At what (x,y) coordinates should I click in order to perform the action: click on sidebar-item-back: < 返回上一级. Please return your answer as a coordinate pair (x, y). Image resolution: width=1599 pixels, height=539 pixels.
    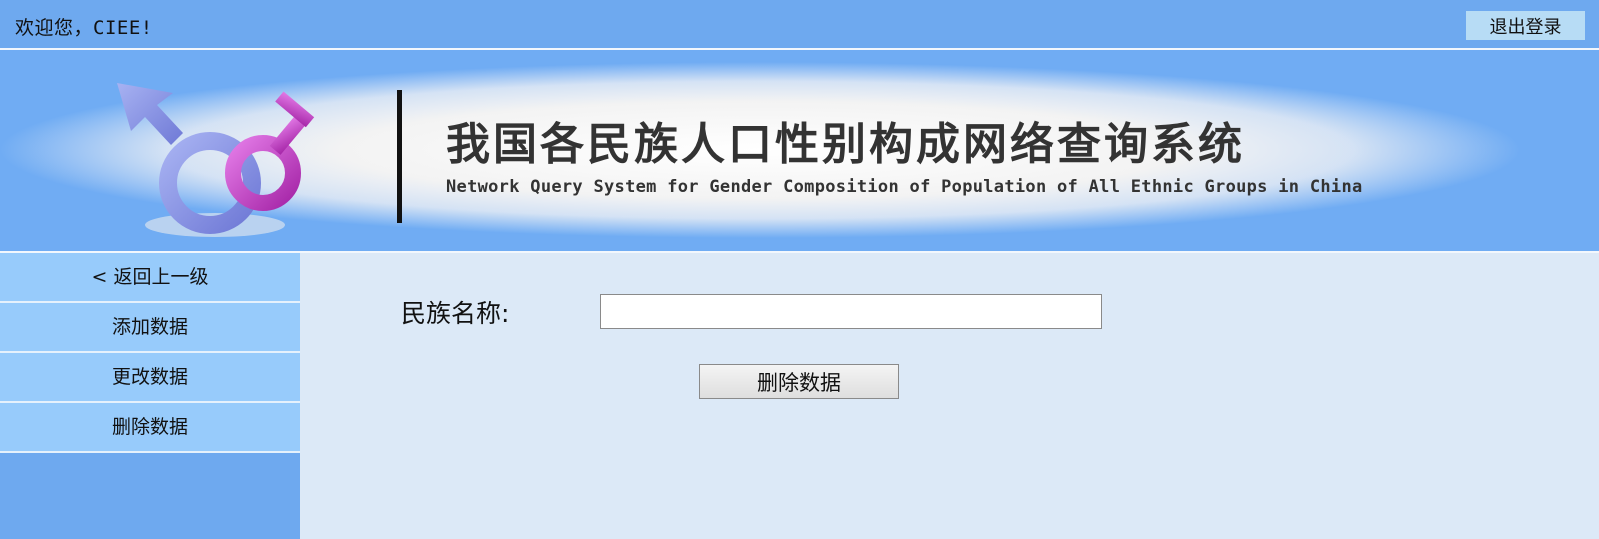
    Looking at the image, I should click on (150, 277).